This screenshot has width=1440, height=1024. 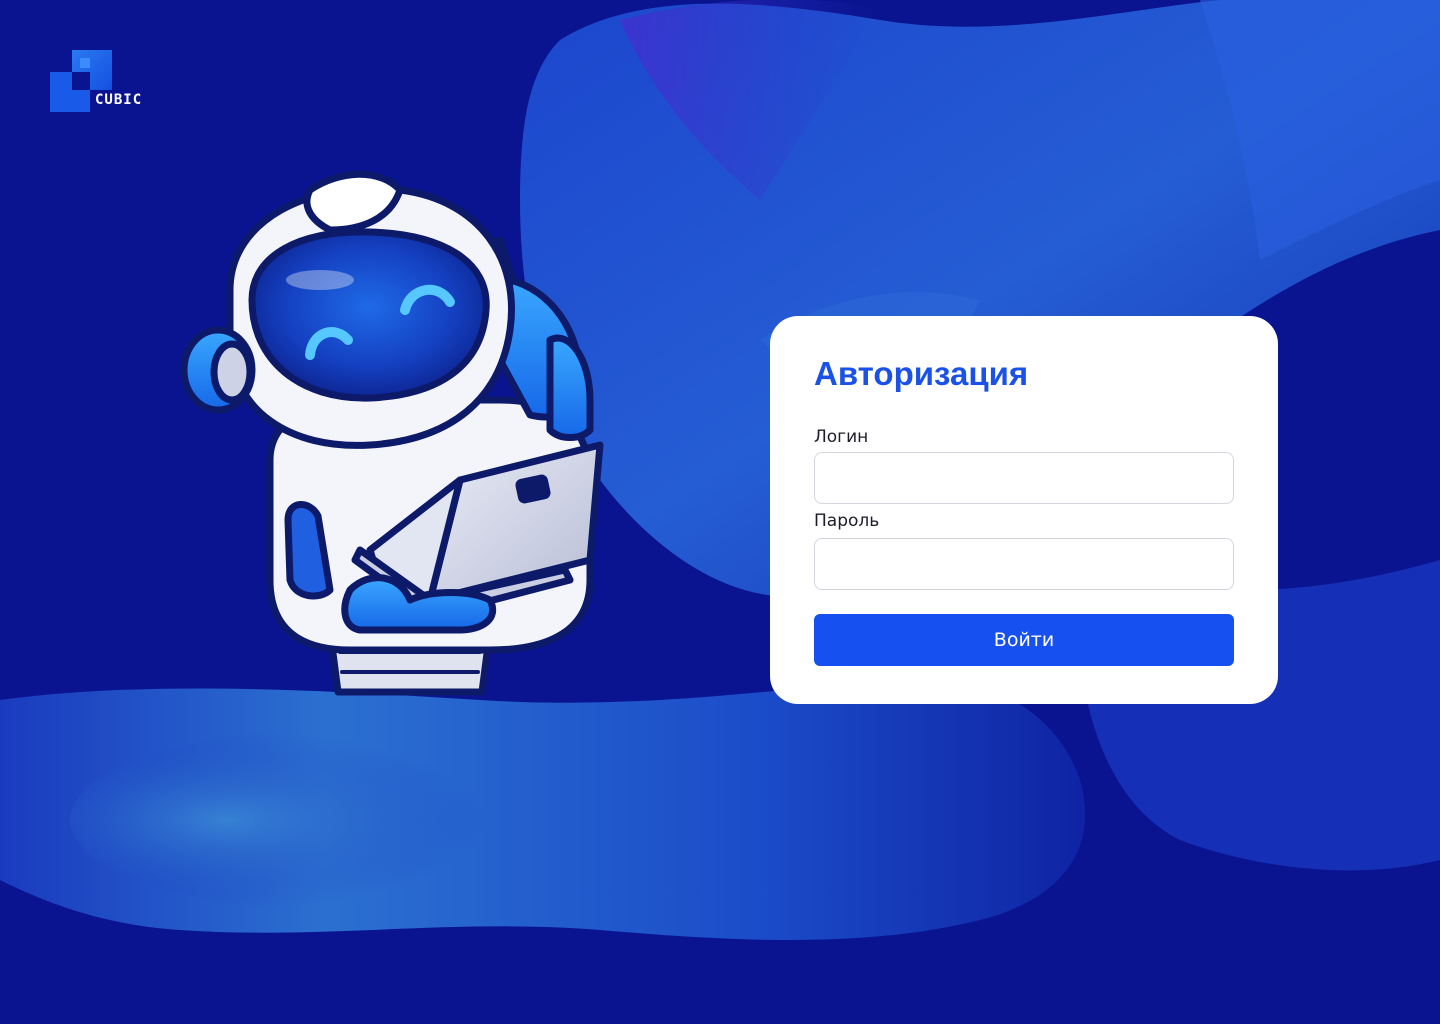 What do you see at coordinates (847, 521) in the screenshot?
I see `password-label: Пароль` at bounding box center [847, 521].